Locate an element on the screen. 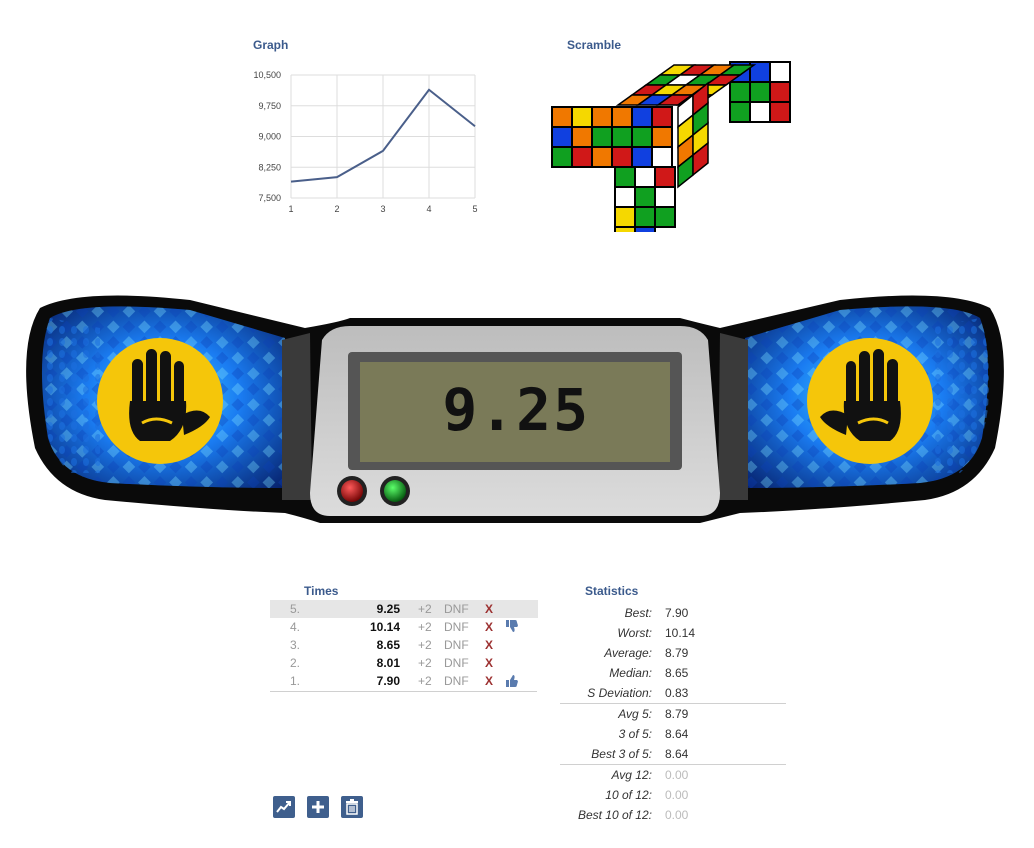 The height and width of the screenshot is (848, 1034). timer-display: 9.25 is located at coordinates (516, 410).